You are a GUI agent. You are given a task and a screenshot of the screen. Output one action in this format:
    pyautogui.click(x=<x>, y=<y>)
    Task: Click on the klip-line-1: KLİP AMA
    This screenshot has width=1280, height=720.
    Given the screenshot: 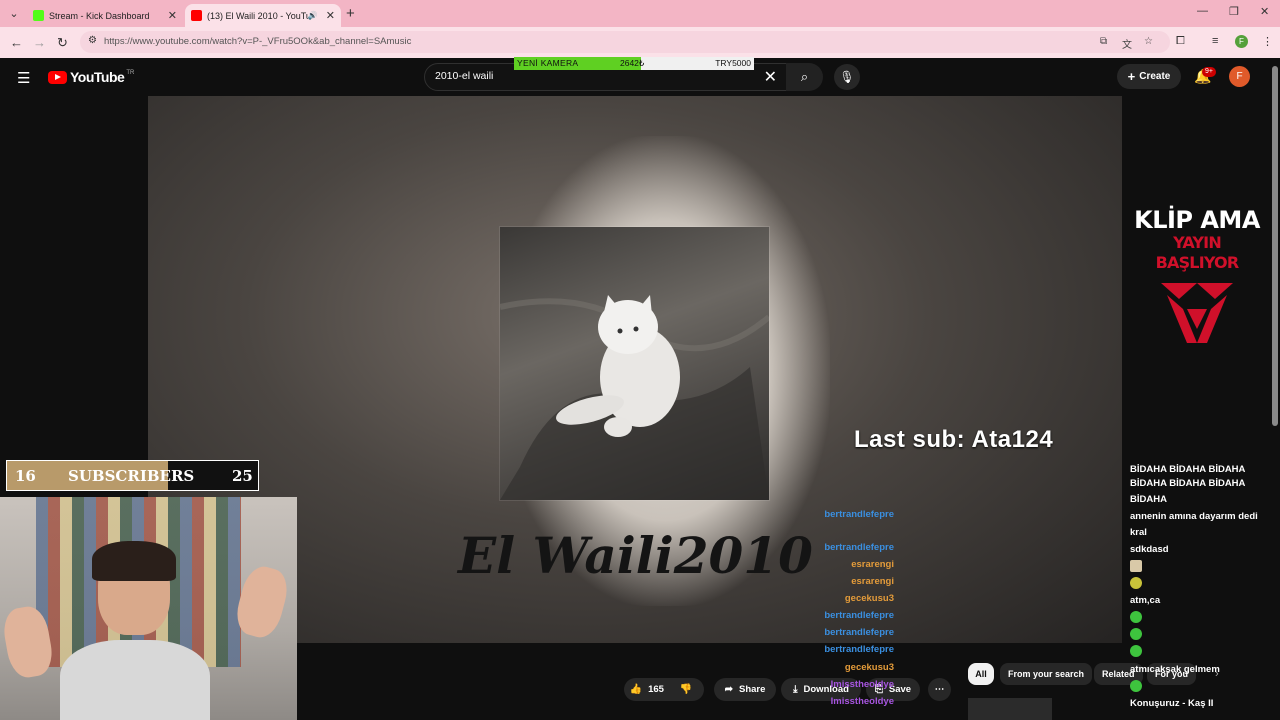 What is the action you would take?
    pyautogui.click(x=1197, y=220)
    